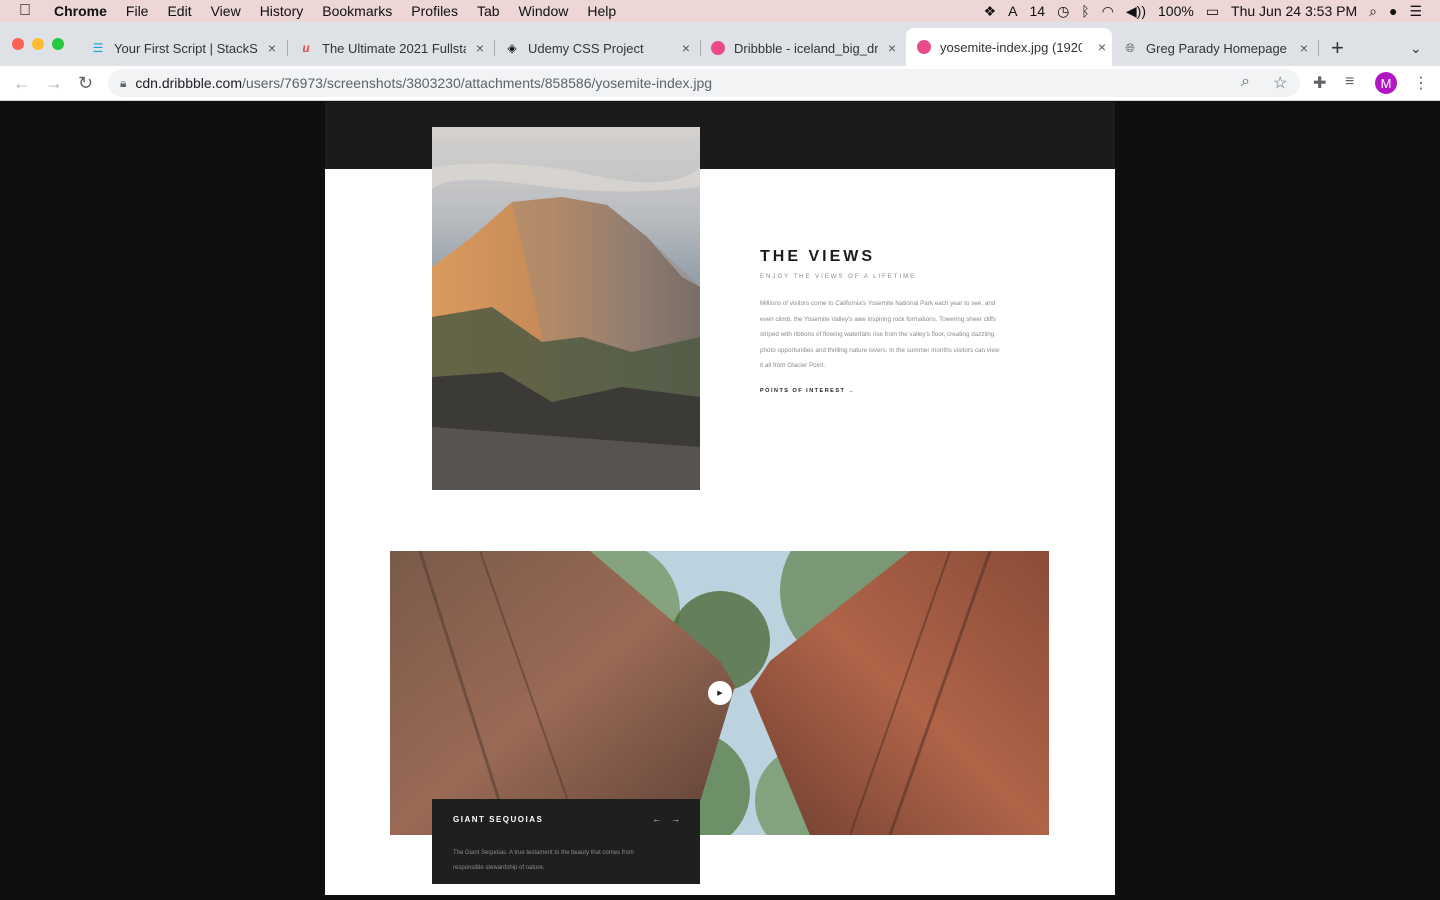 The width and height of the screenshot is (1440, 900). Describe the element at coordinates (990, 11) in the screenshot. I see `dropbox-icon: ❖` at that location.